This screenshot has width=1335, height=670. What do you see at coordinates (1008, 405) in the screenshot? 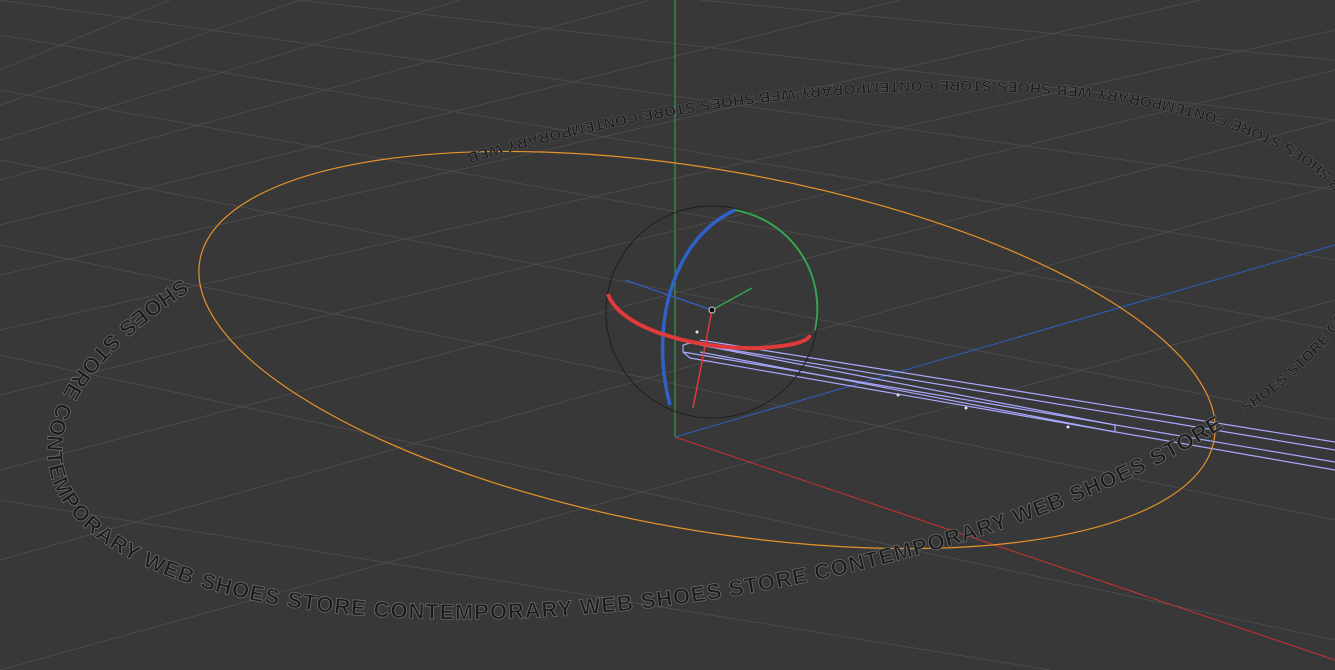
I see `extruded-object` at bounding box center [1008, 405].